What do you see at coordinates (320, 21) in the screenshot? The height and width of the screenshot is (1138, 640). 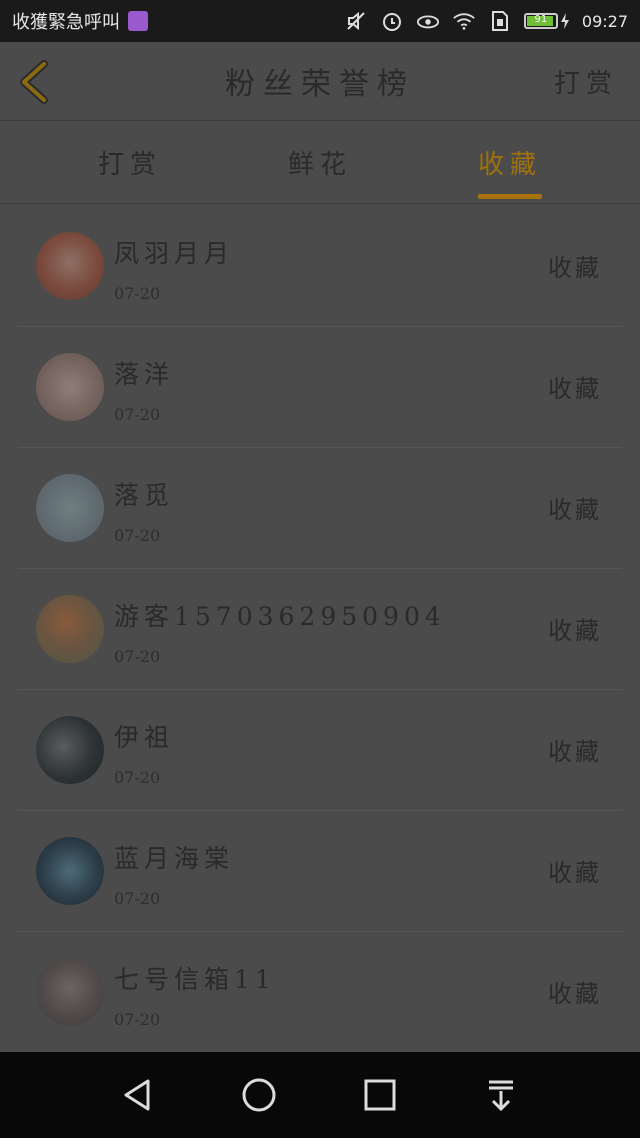 I see `status-bar: 收獲緊急呼叫 91 09:27` at bounding box center [320, 21].